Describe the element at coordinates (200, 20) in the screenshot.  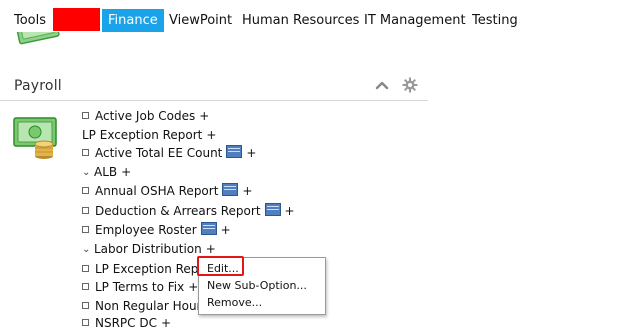
I see `nav-viewpoint: ViewPoint` at that location.